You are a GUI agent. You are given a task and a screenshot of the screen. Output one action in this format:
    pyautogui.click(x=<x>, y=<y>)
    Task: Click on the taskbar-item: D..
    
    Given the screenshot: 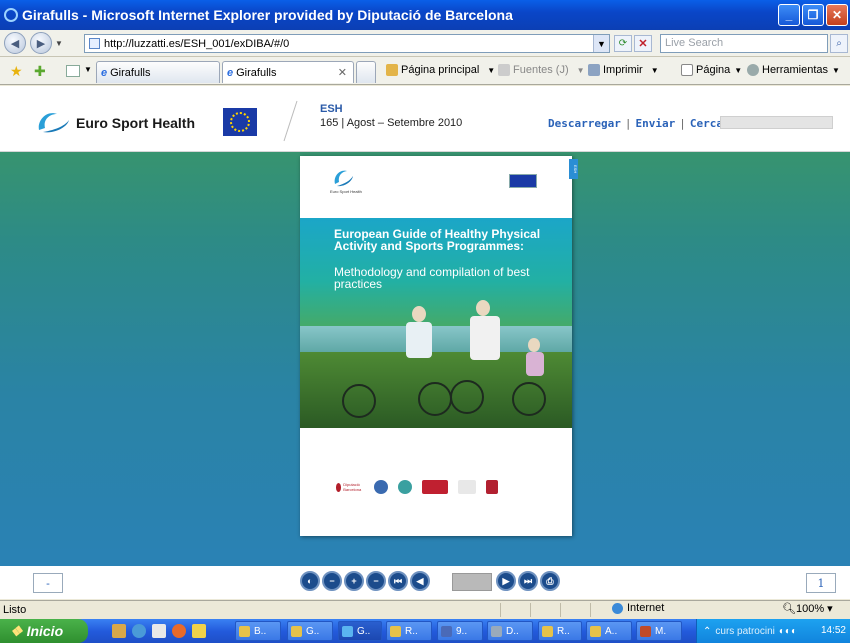 What is the action you would take?
    pyautogui.click(x=510, y=631)
    